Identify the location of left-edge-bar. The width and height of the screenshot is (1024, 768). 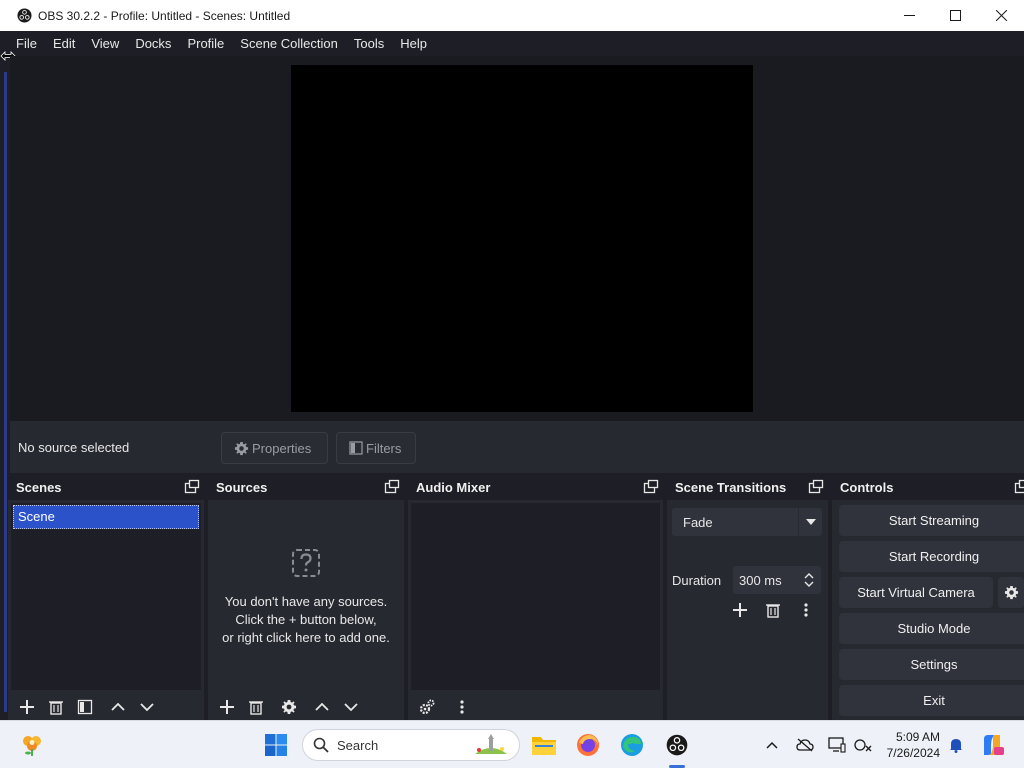
(5, 392).